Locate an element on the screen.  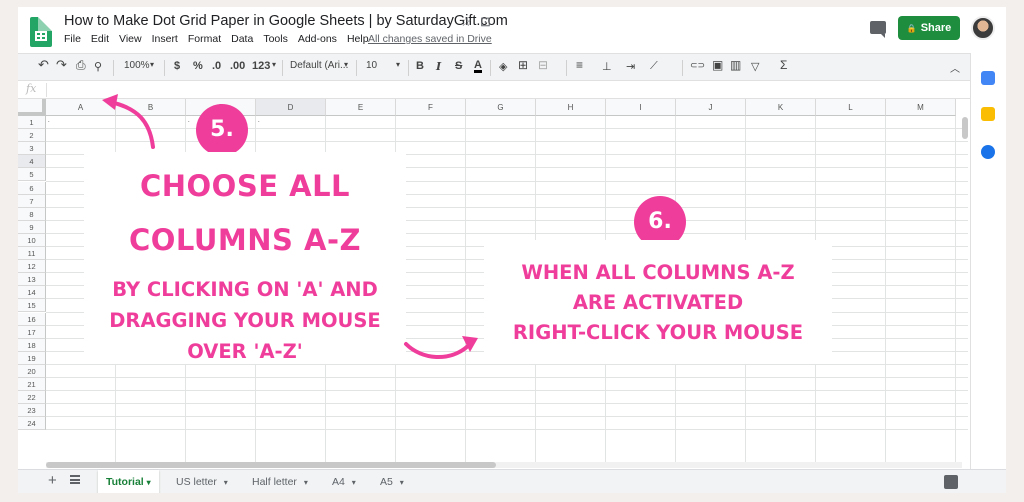
tab-a5: A5 ▾ is located at coordinates (392, 481).